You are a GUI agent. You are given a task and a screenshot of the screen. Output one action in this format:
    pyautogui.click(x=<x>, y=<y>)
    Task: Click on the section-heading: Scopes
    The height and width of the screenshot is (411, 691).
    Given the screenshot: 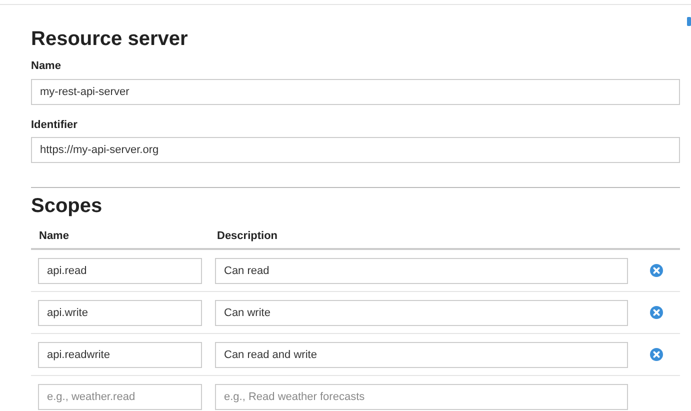 What is the action you would take?
    pyautogui.click(x=67, y=206)
    